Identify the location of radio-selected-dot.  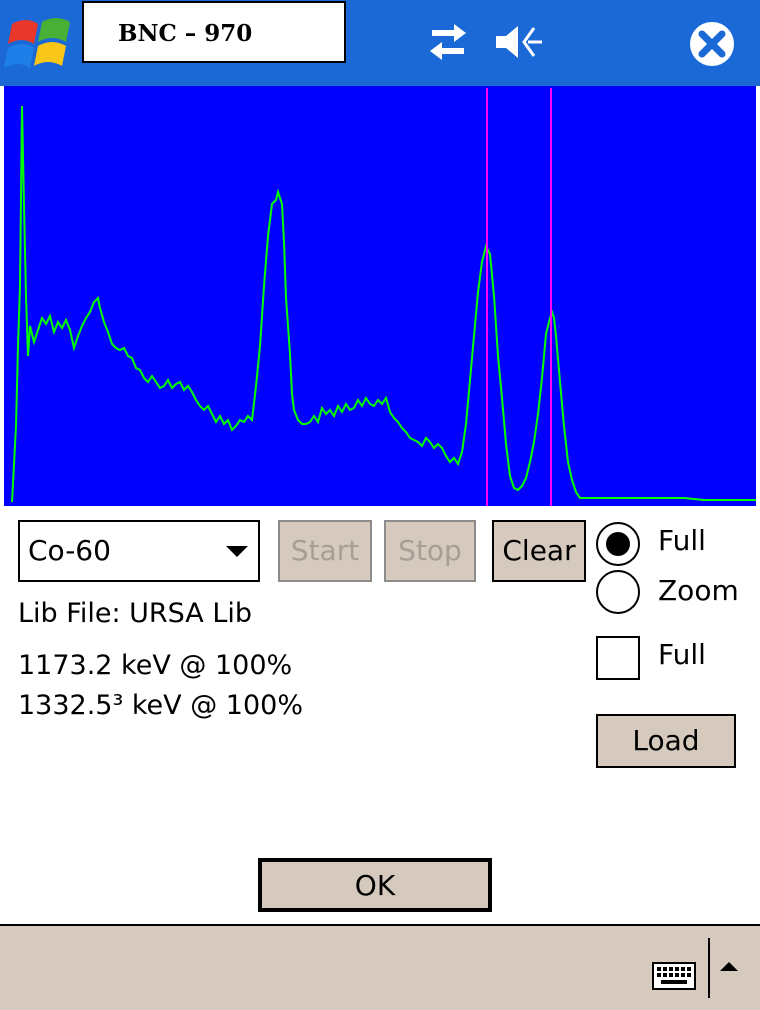
(618, 544).